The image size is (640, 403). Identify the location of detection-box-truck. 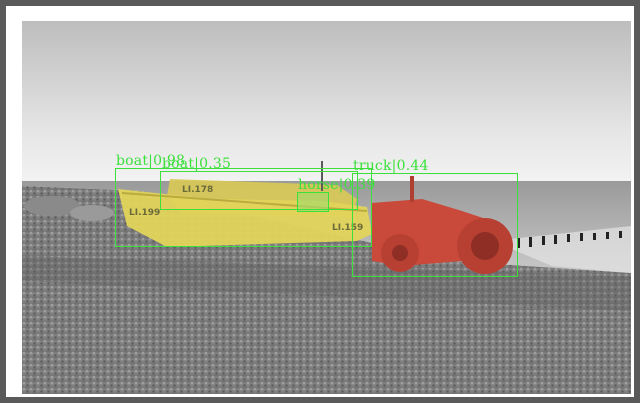
(435, 225).